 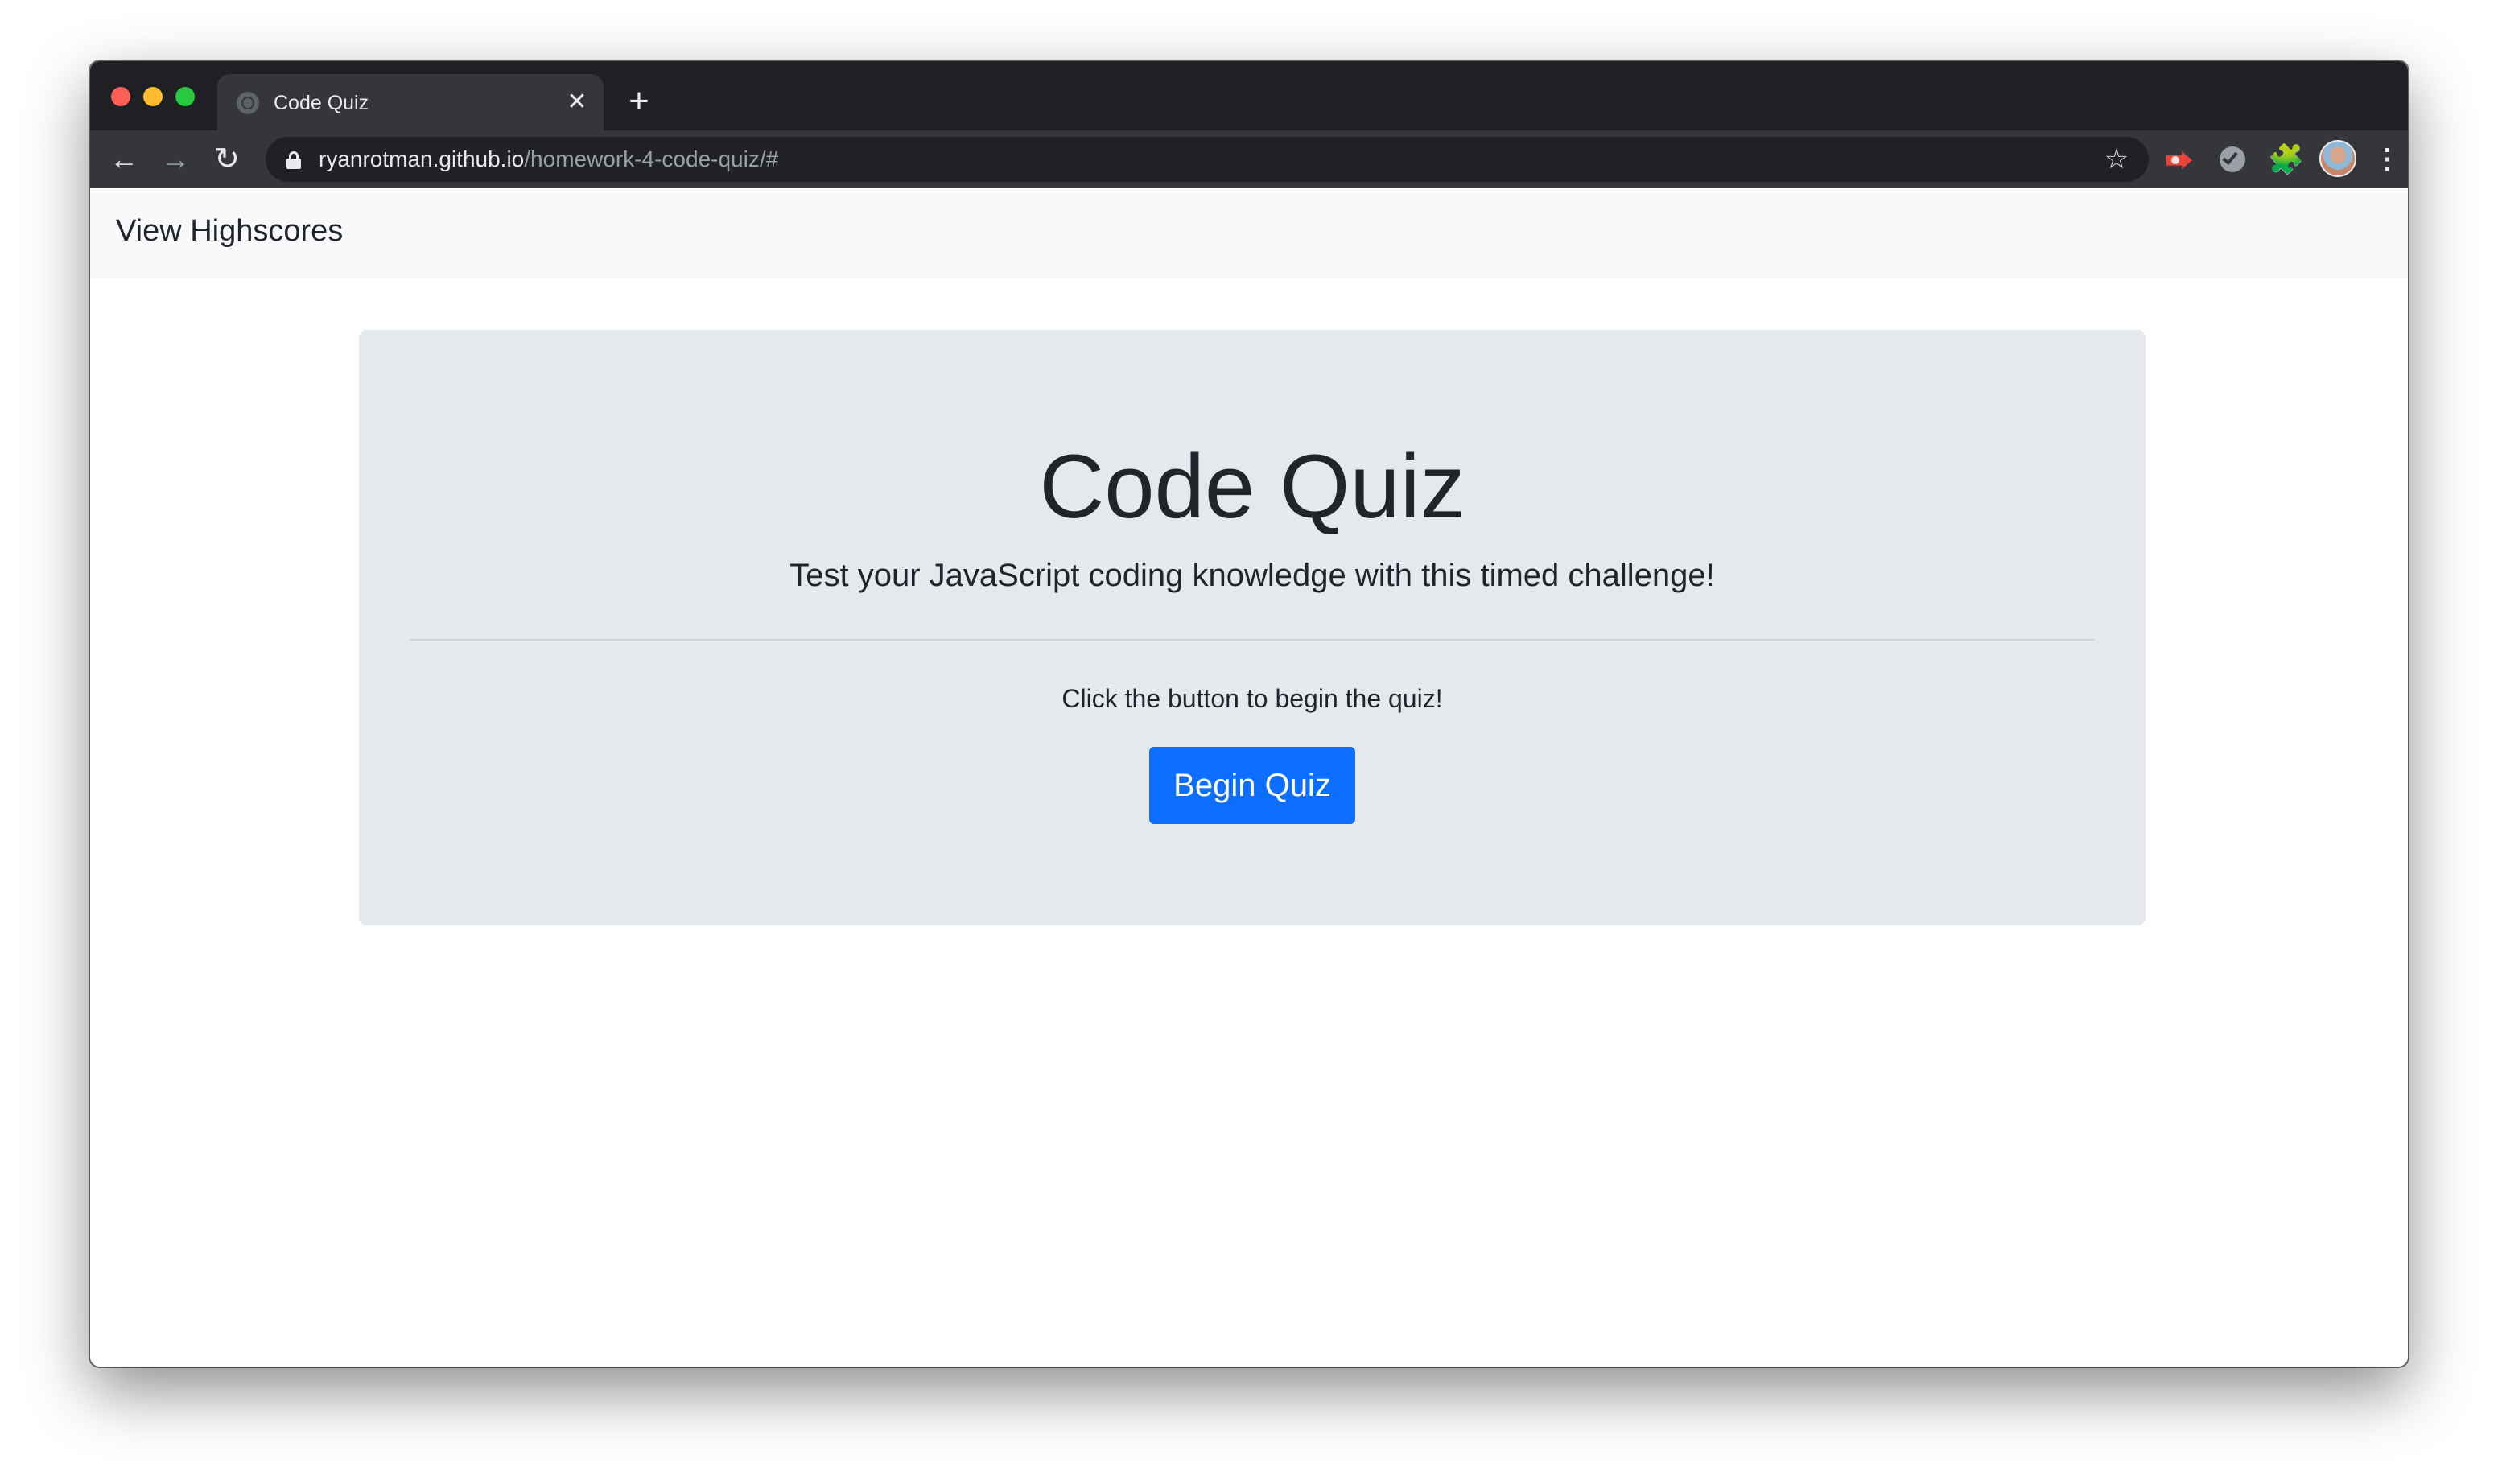 What do you see at coordinates (120, 96) in the screenshot?
I see `close-window-button` at bounding box center [120, 96].